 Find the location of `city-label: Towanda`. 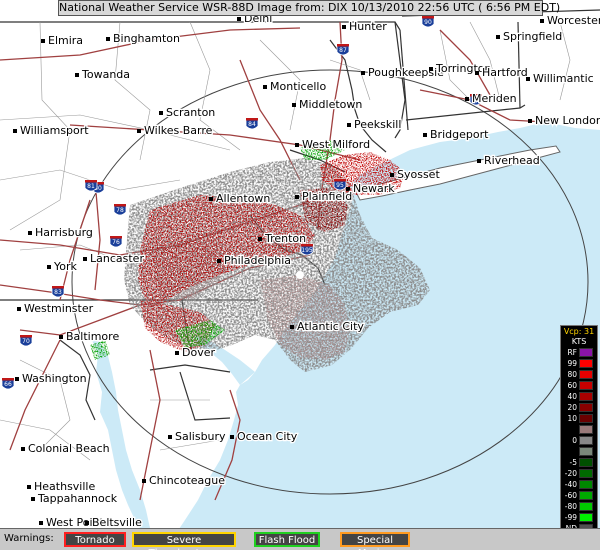

city-label: Towanda is located at coordinates (105, 74).